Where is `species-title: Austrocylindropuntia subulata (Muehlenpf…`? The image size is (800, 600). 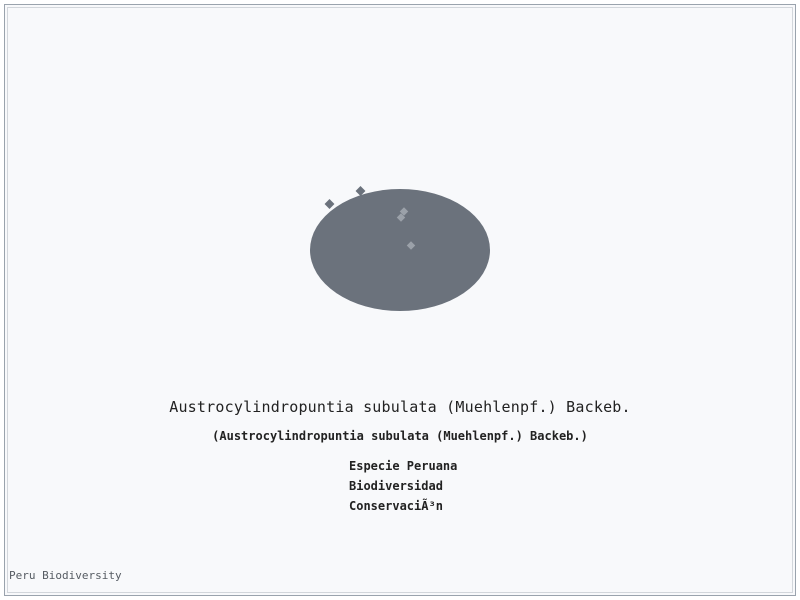 species-title: Austrocylindropuntia subulata (Muehlenpf… is located at coordinates (400, 407).